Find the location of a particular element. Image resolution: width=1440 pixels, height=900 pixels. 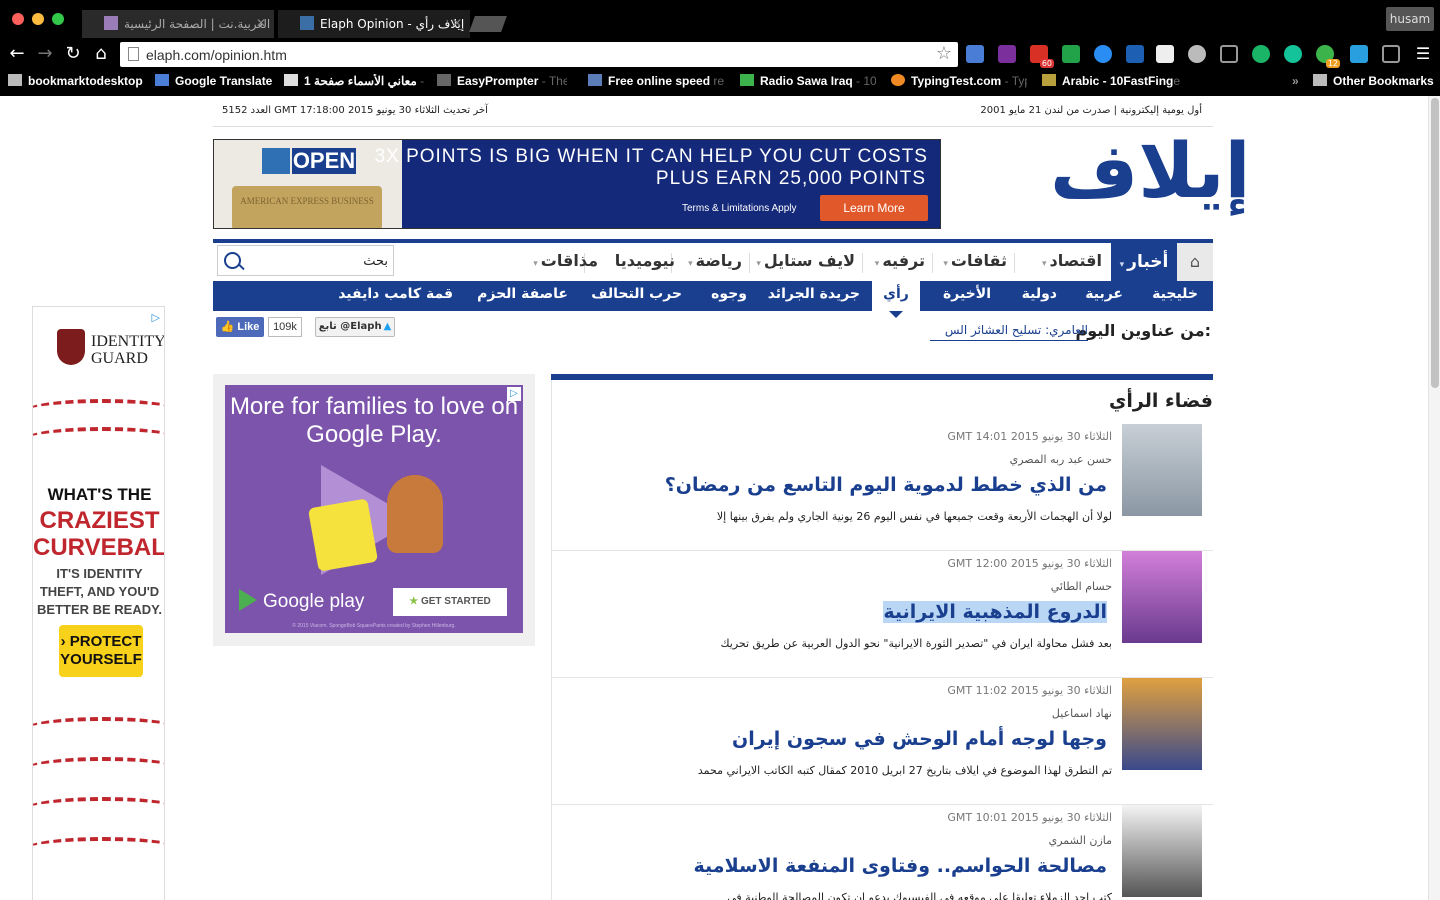

nav-item-entertainment: ▾ ترفيه is located at coordinates (900, 260).